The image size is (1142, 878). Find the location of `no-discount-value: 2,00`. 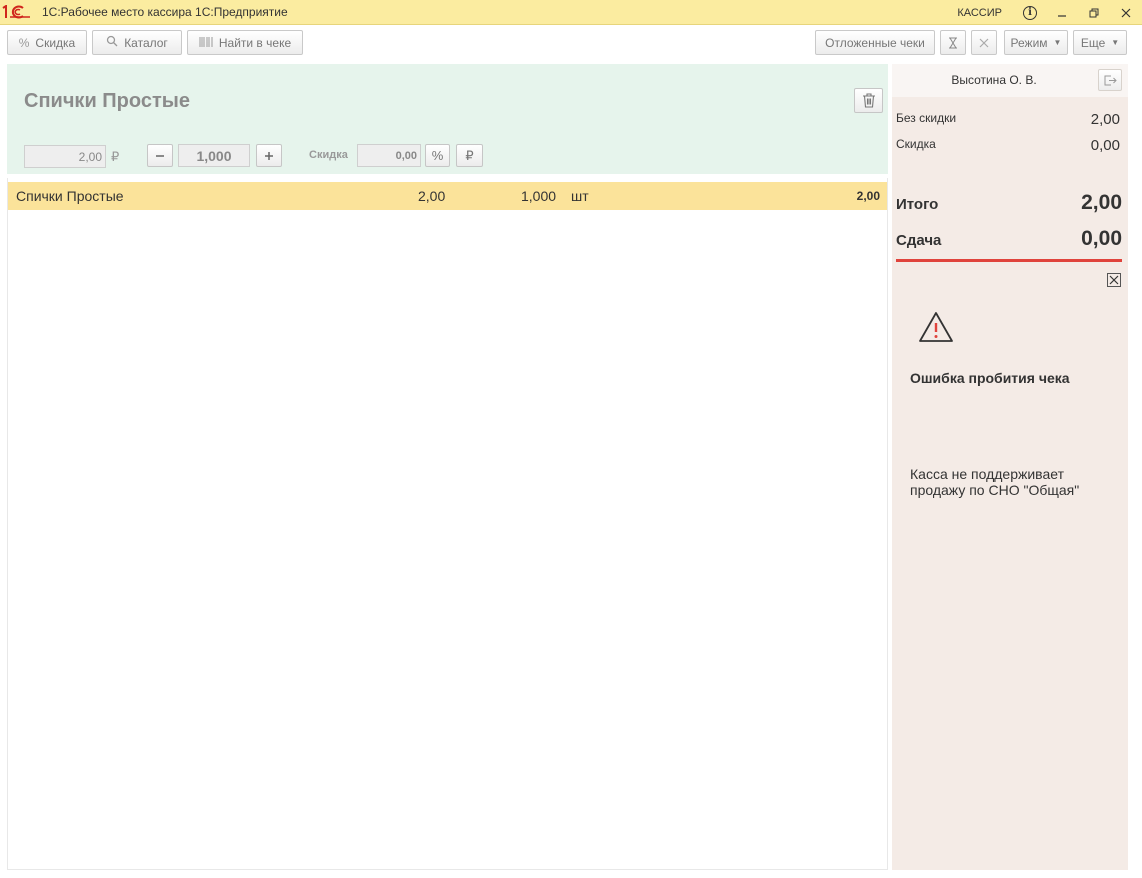

no-discount-value: 2,00 is located at coordinates (1105, 119).